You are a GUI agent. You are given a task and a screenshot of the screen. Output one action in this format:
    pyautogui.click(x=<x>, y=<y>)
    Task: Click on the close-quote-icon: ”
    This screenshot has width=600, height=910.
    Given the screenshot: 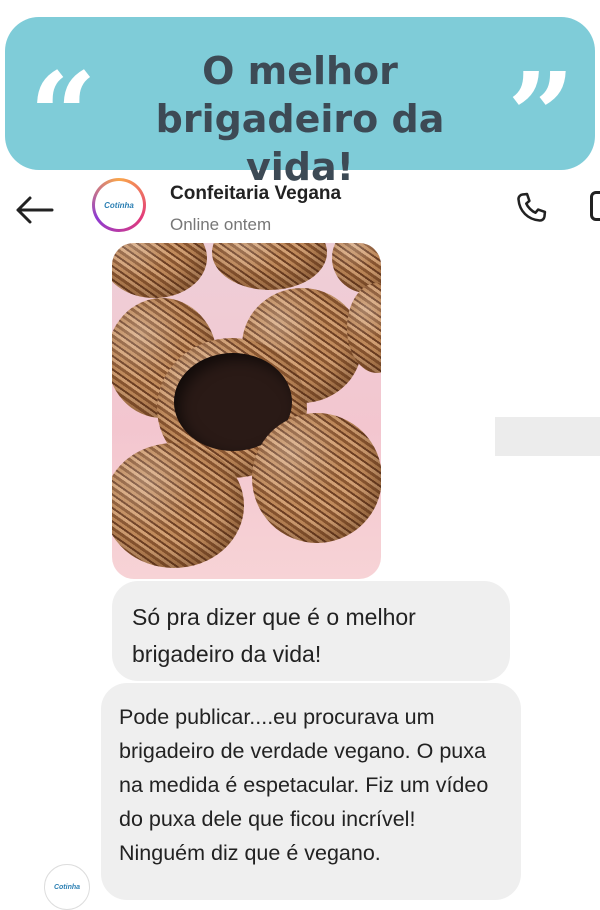 What is the action you would take?
    pyautogui.click(x=541, y=115)
    